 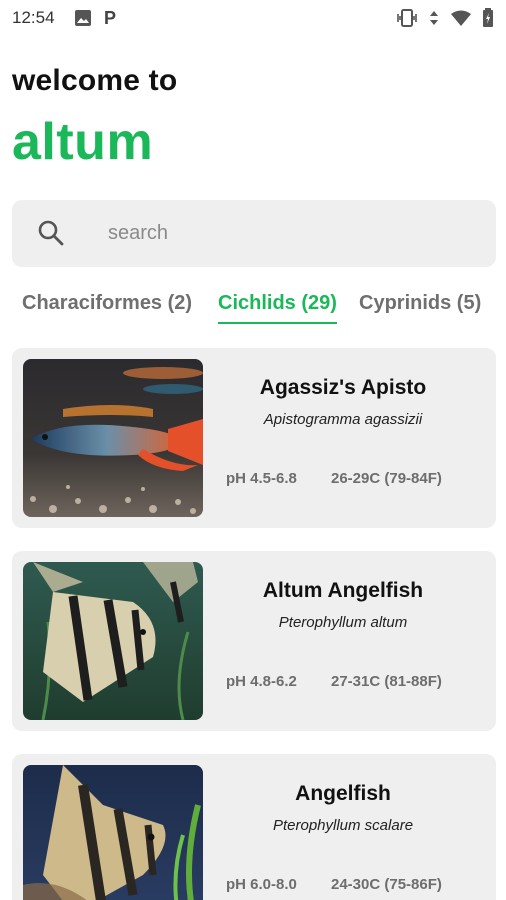 I want to click on tab-cyprinids: Cyprinids (5), so click(x=420, y=303).